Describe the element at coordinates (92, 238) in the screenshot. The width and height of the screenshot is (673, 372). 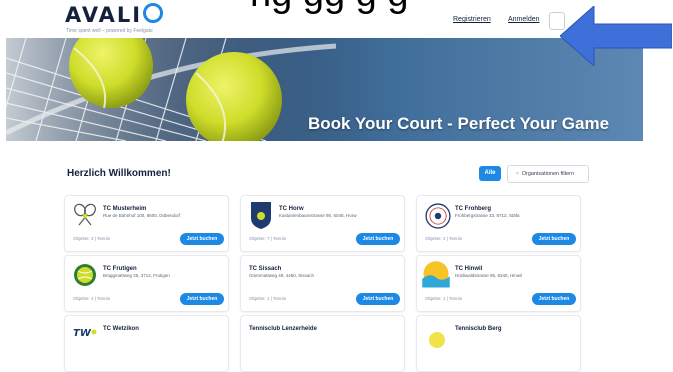
I see `club-meta: Objekte: 3 | Tennis` at that location.